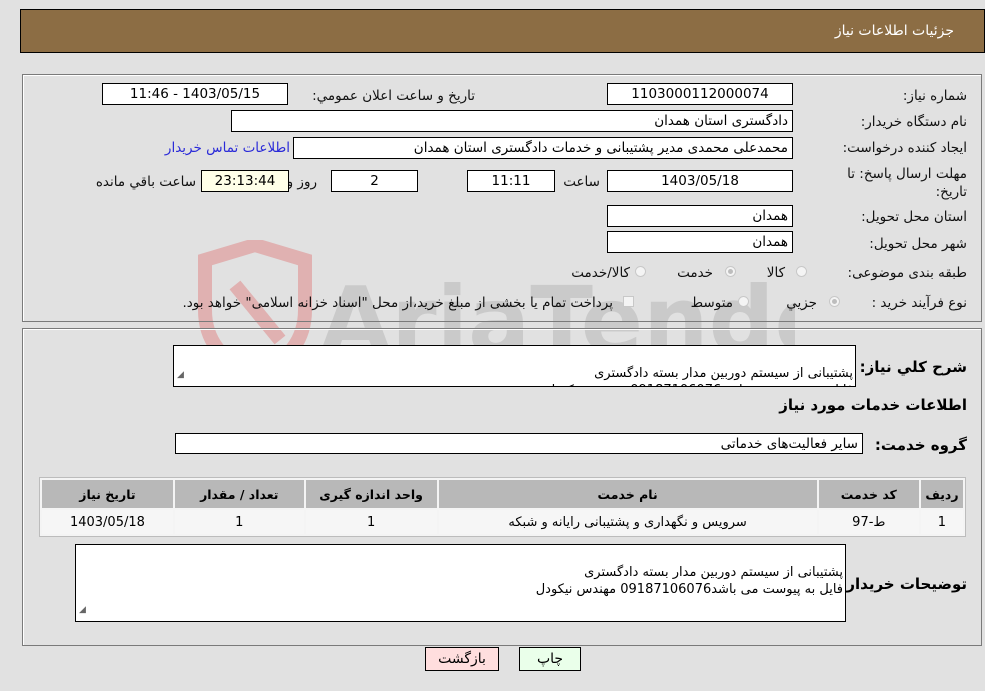 Image resolution: width=985 pixels, height=691 pixels. I want to click on buyer-notes-label: توضیحات خریدار:, so click(903, 584).